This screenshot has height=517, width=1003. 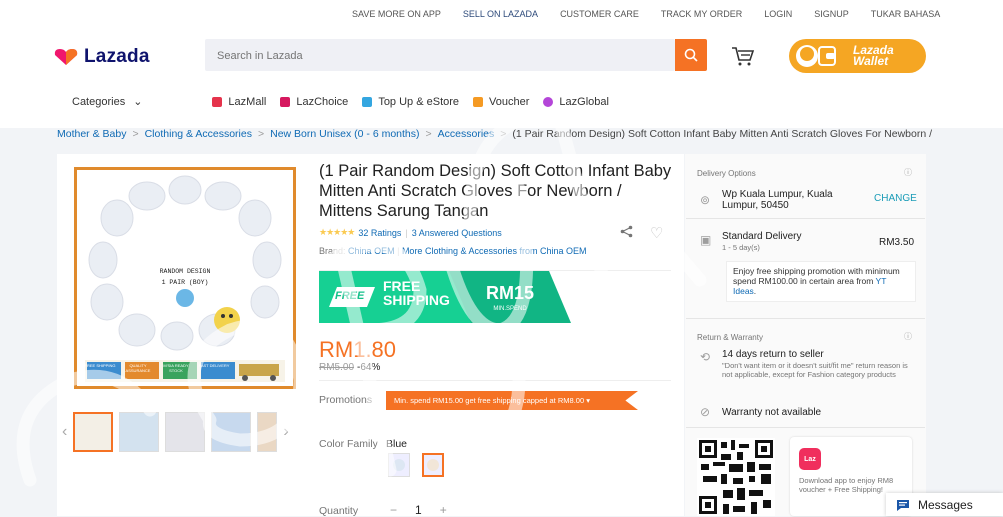 I want to click on login-link: LOGIN, so click(x=778, y=14).